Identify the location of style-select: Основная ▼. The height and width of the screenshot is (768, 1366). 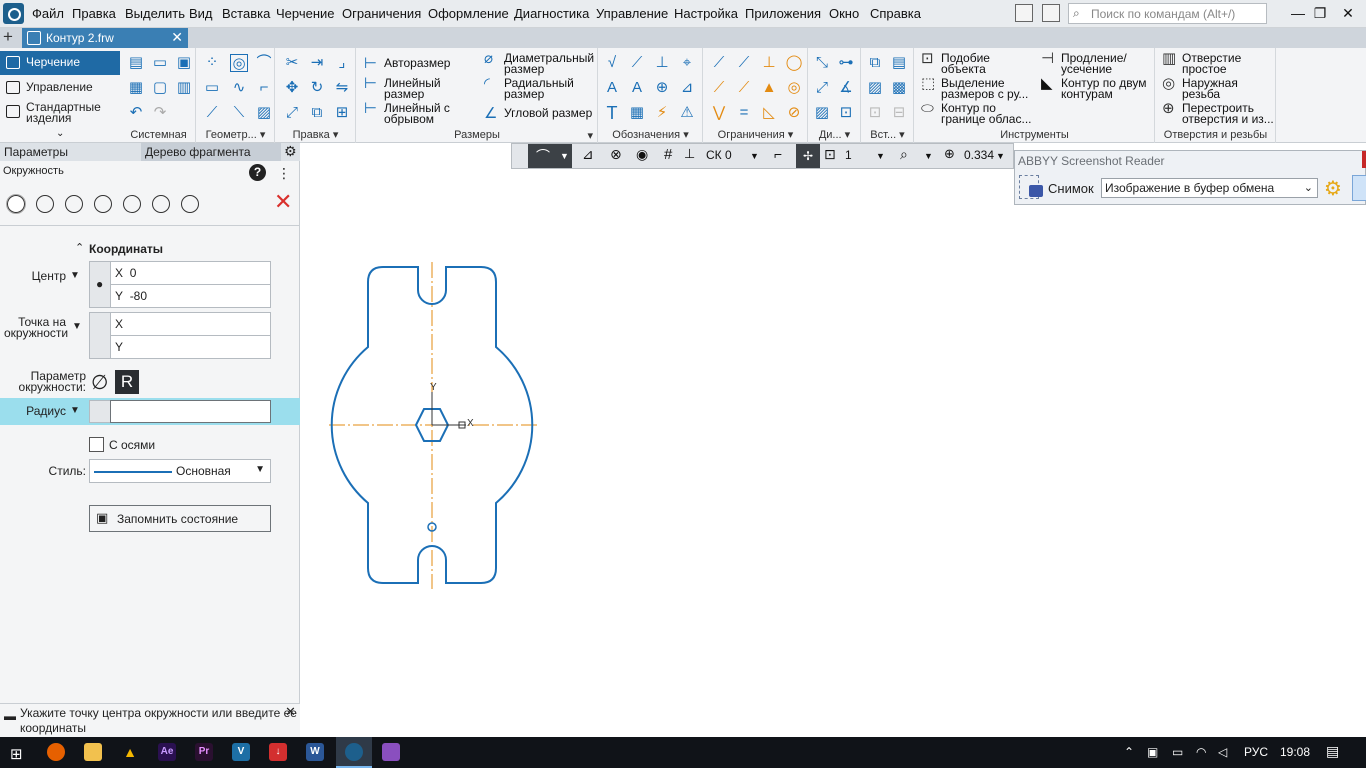
(180, 471).